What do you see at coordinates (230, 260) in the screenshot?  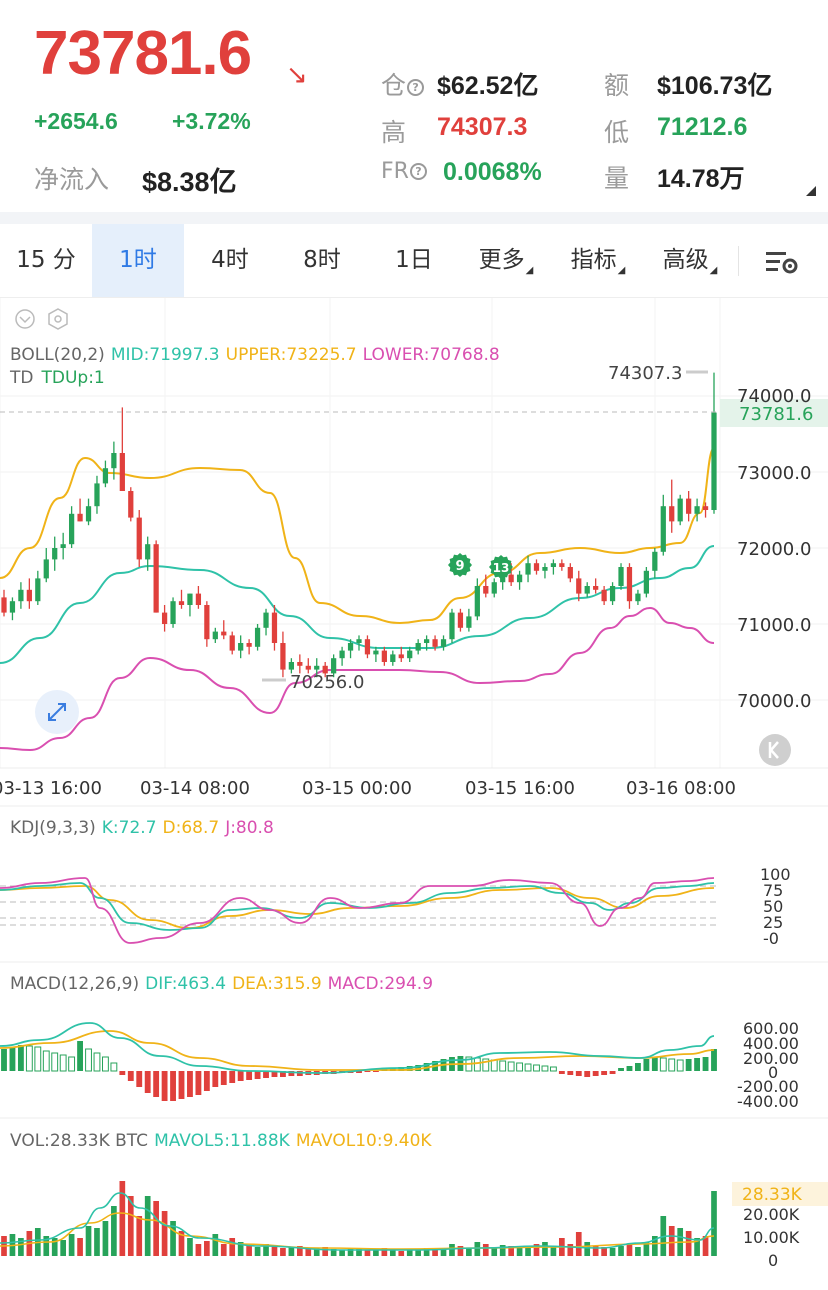 I see `tab-4h: 4时` at bounding box center [230, 260].